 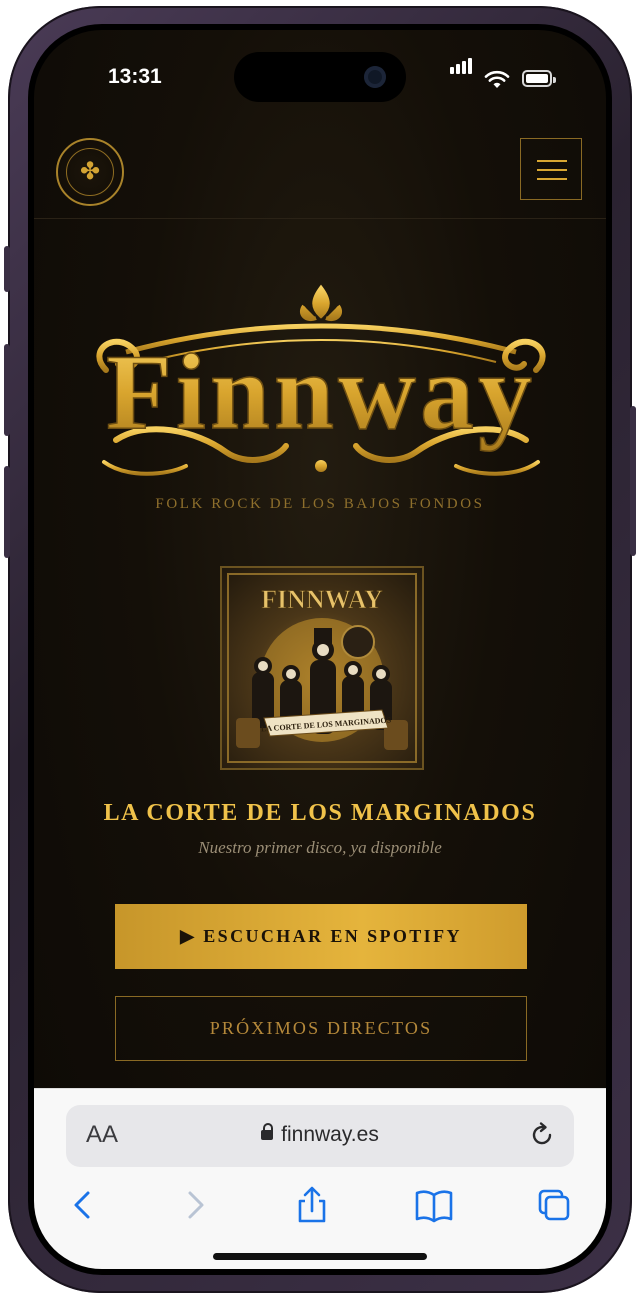 I want to click on album-artwork: FINNWAY LA CORTE DE LOS MARGINADOS, so click(x=322, y=668).